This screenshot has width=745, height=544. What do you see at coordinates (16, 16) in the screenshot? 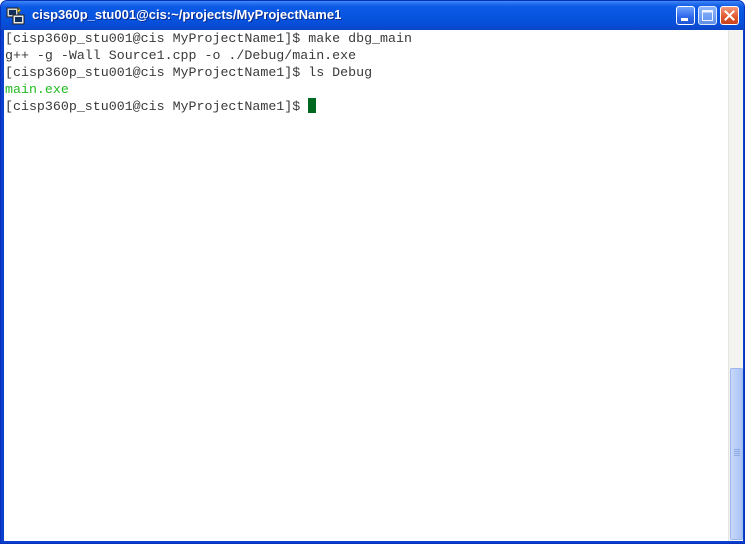
I see `putty-terminal-icon` at bounding box center [16, 16].